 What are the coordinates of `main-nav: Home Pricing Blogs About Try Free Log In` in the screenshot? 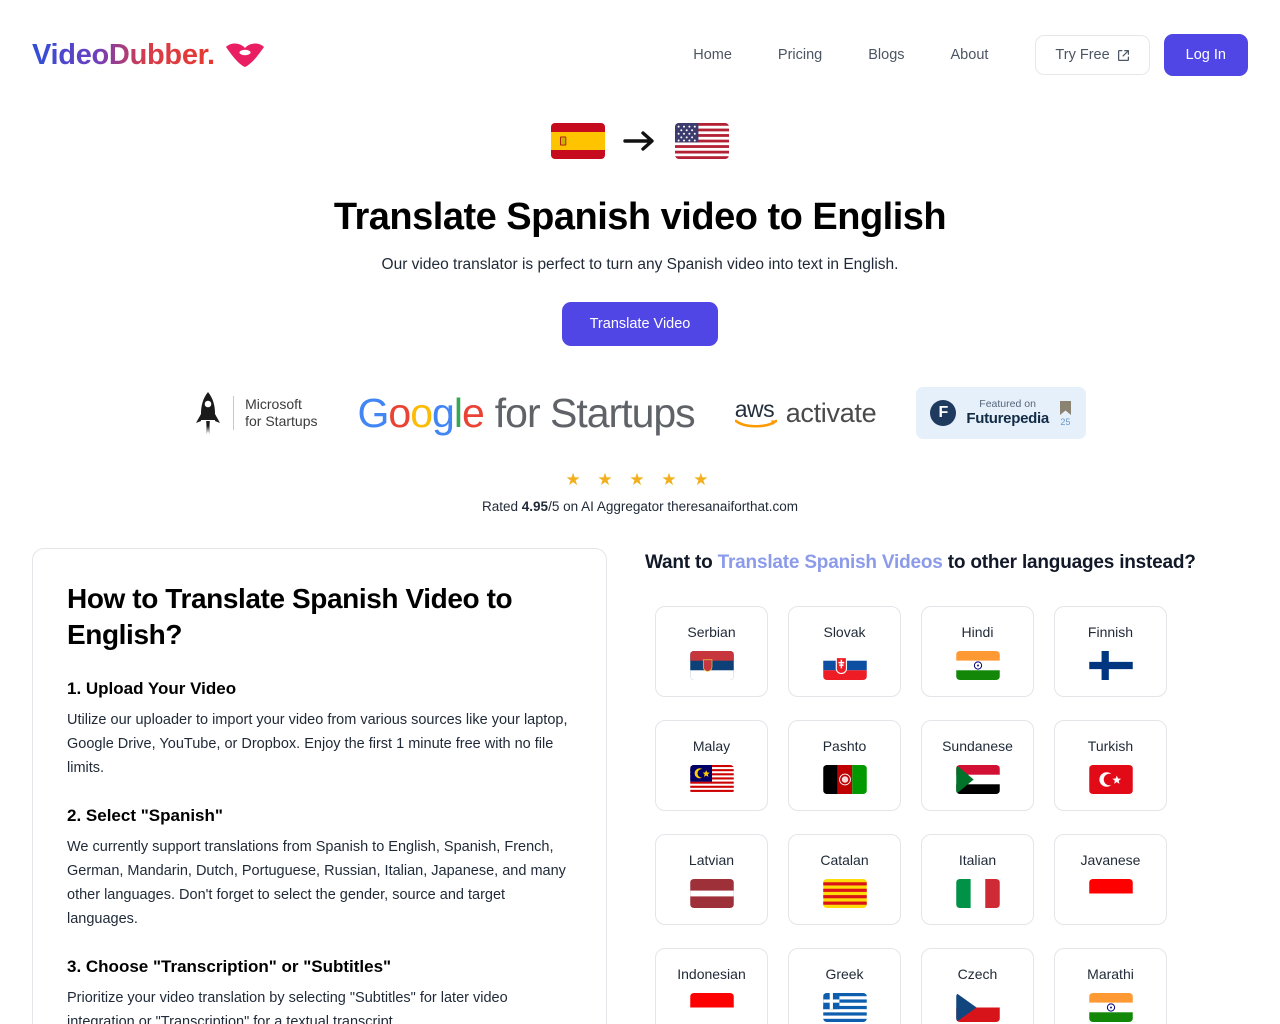 It's located at (959, 55).